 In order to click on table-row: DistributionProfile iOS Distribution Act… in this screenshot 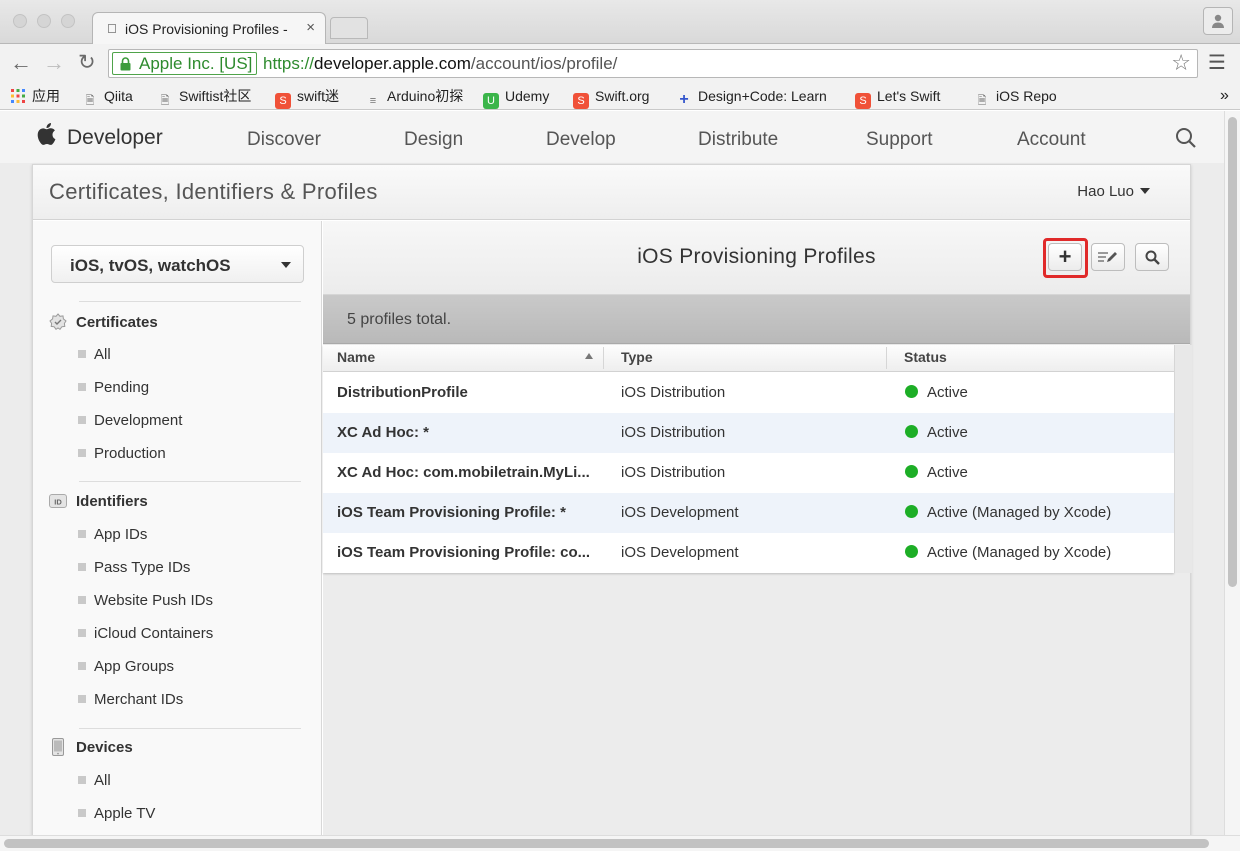, I will do `click(748, 393)`.